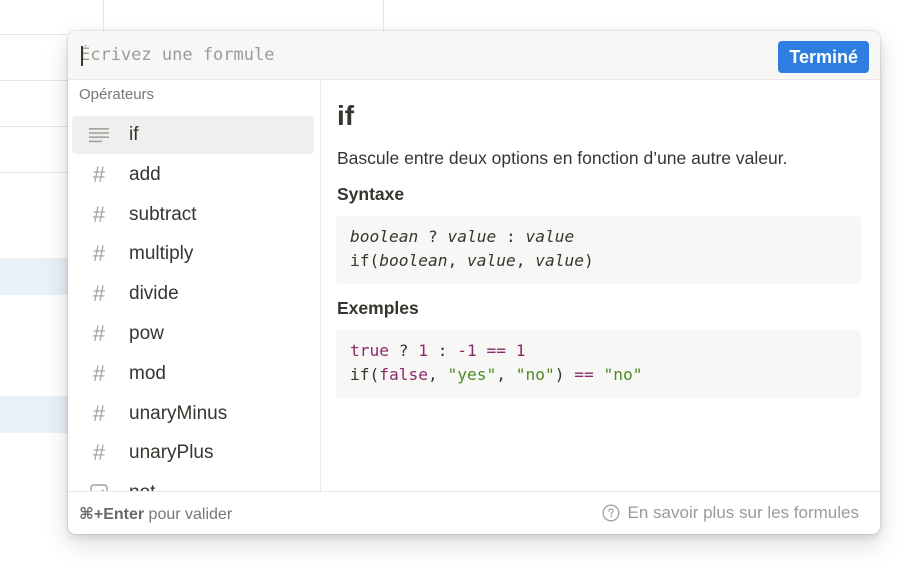 This screenshot has width=912, height=574. What do you see at coordinates (134, 134) in the screenshot?
I see `operator-label: if` at bounding box center [134, 134].